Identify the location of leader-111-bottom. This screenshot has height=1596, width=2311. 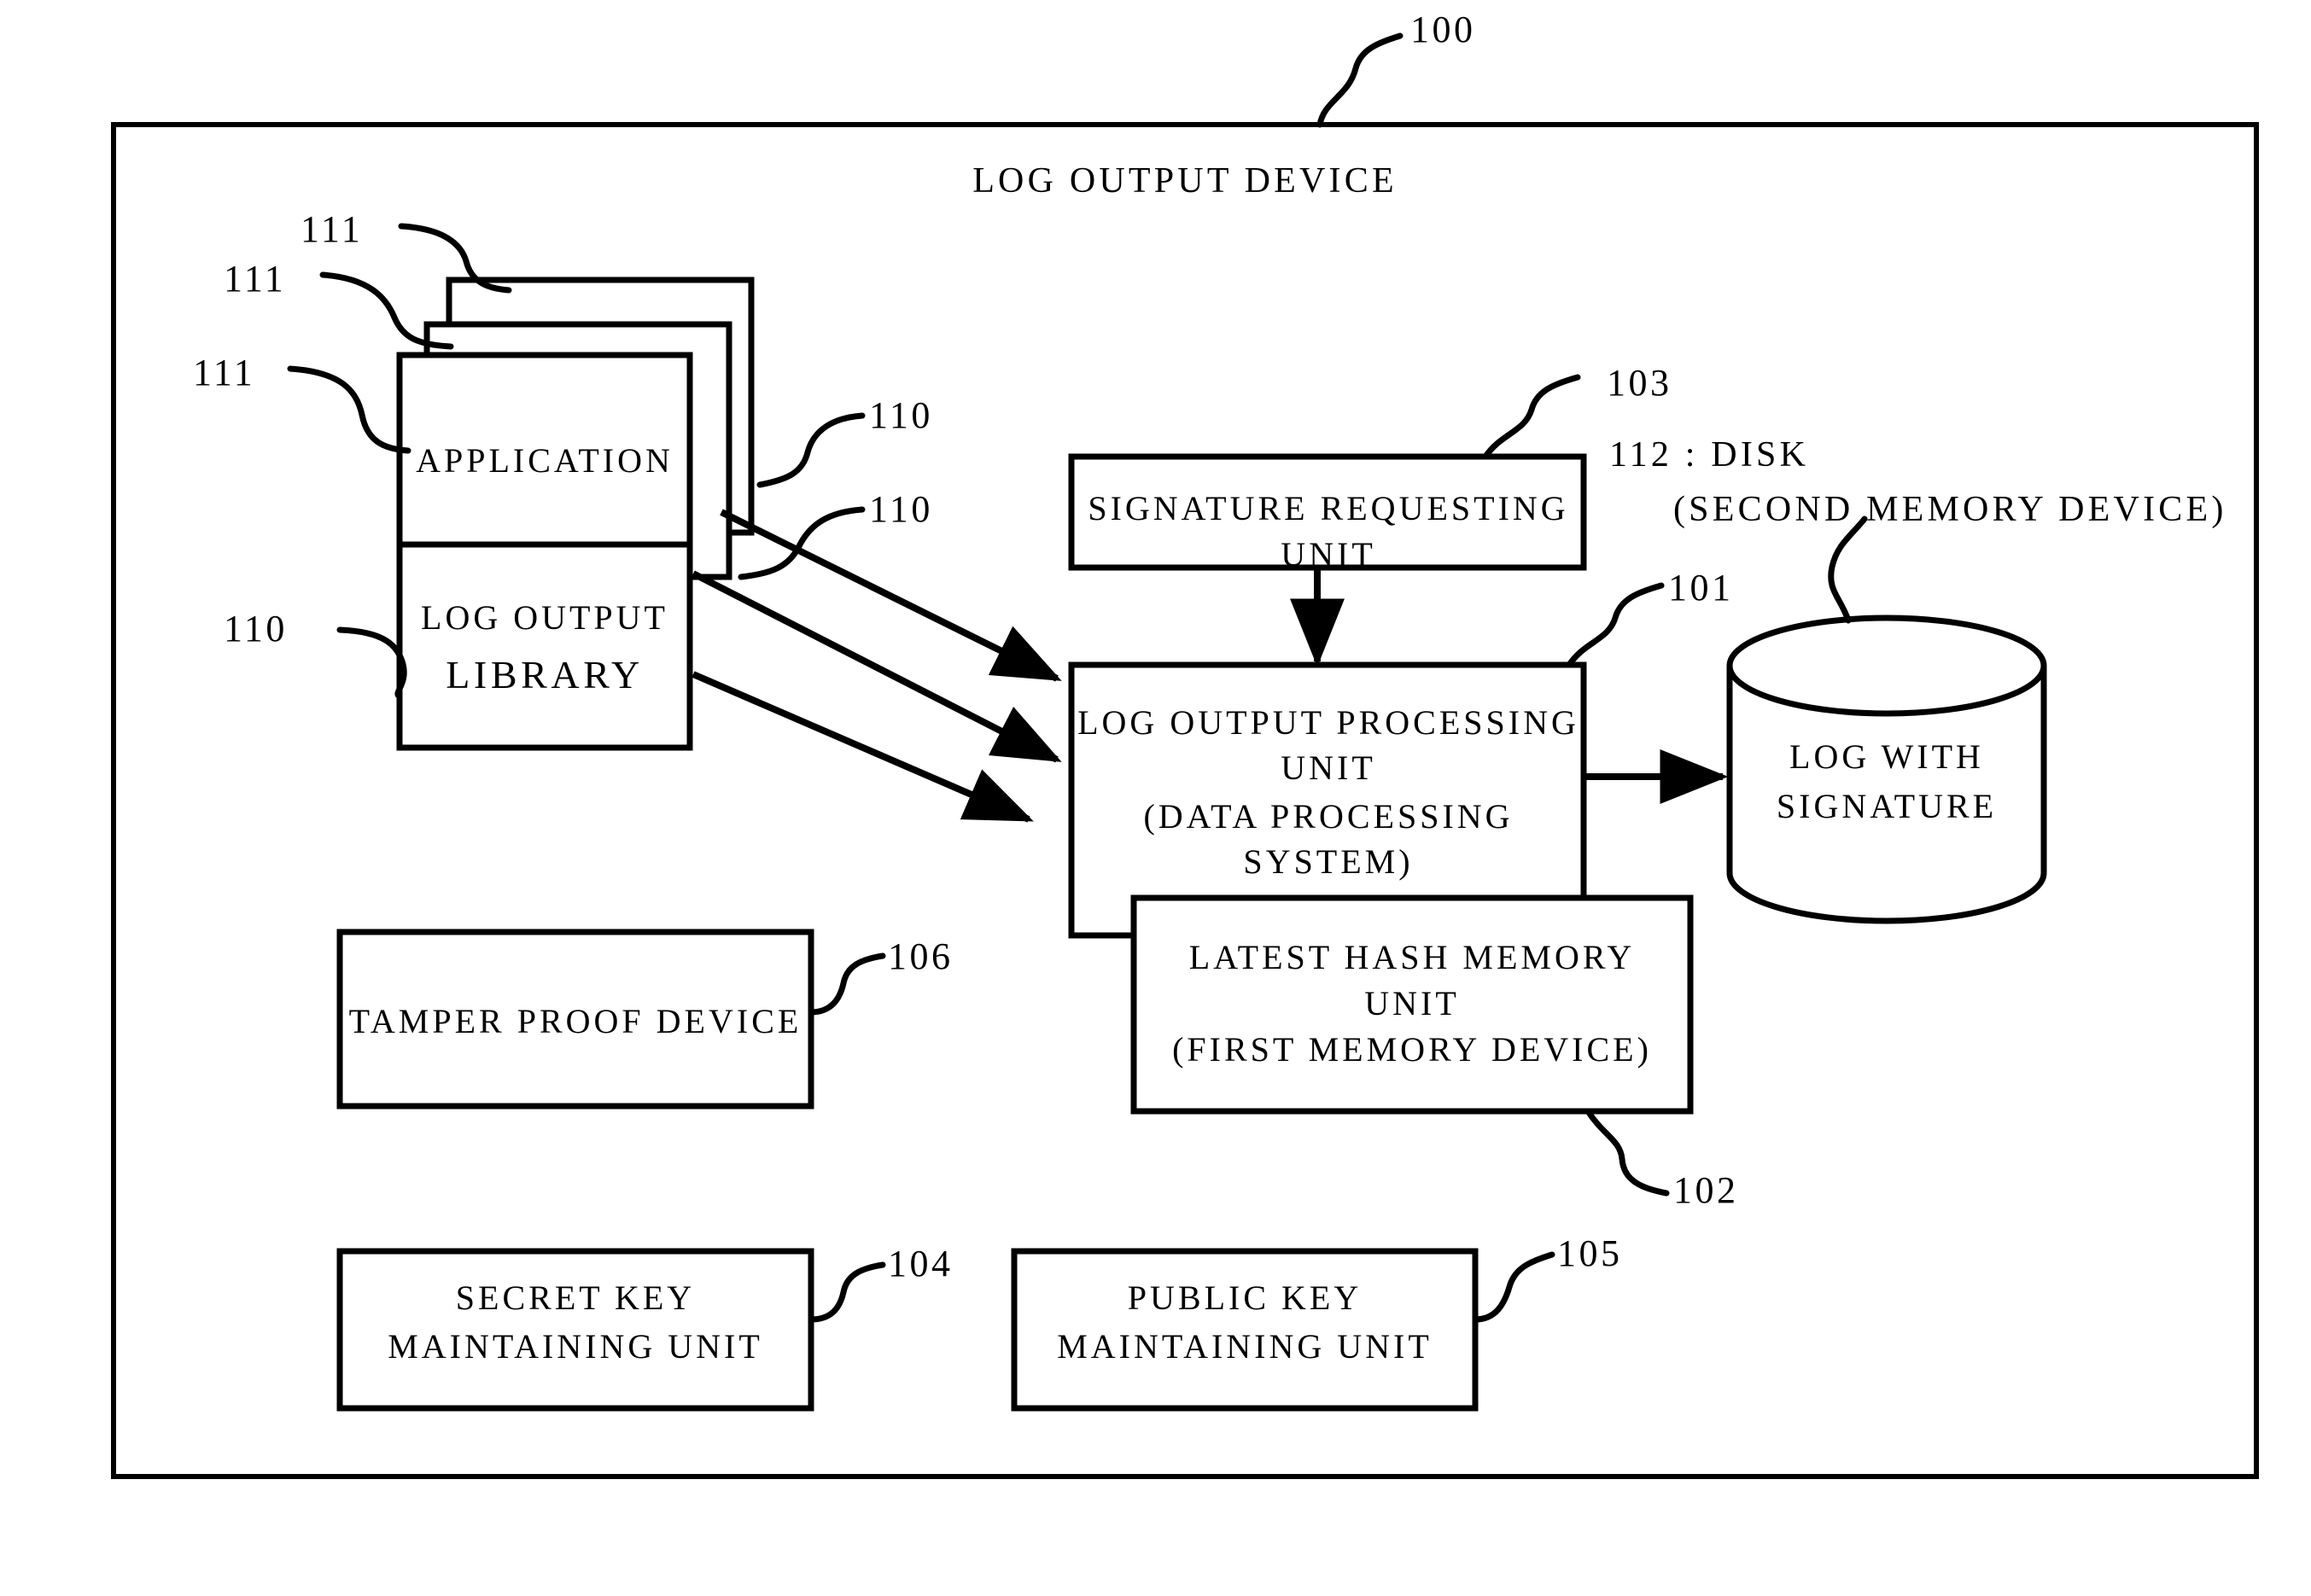
(349, 409).